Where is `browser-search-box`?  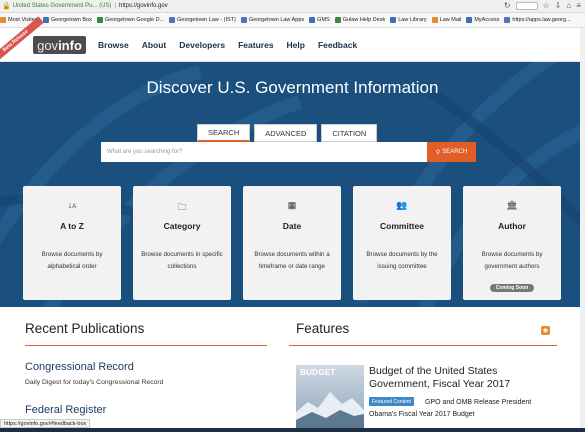 browser-search-box is located at coordinates (526, 6).